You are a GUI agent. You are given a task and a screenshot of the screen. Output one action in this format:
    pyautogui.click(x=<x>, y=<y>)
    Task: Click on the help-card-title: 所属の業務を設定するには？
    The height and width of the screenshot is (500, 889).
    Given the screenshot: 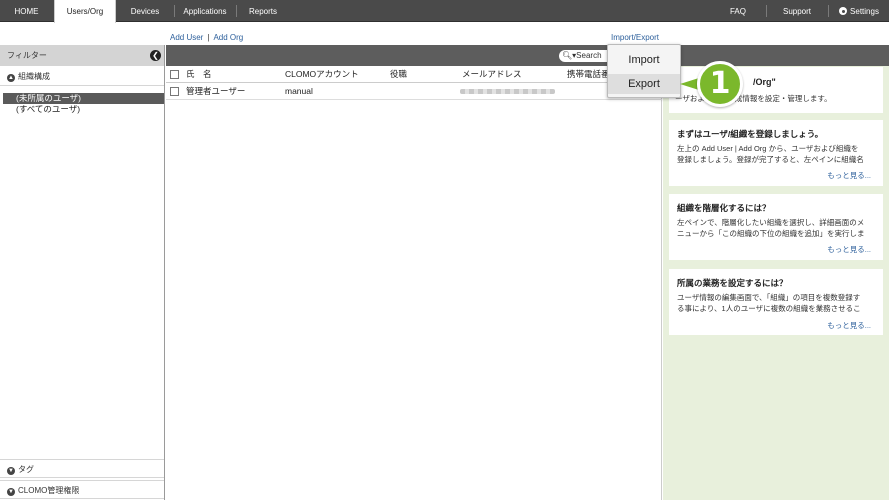 What is the action you would take?
    pyautogui.click(x=732, y=283)
    